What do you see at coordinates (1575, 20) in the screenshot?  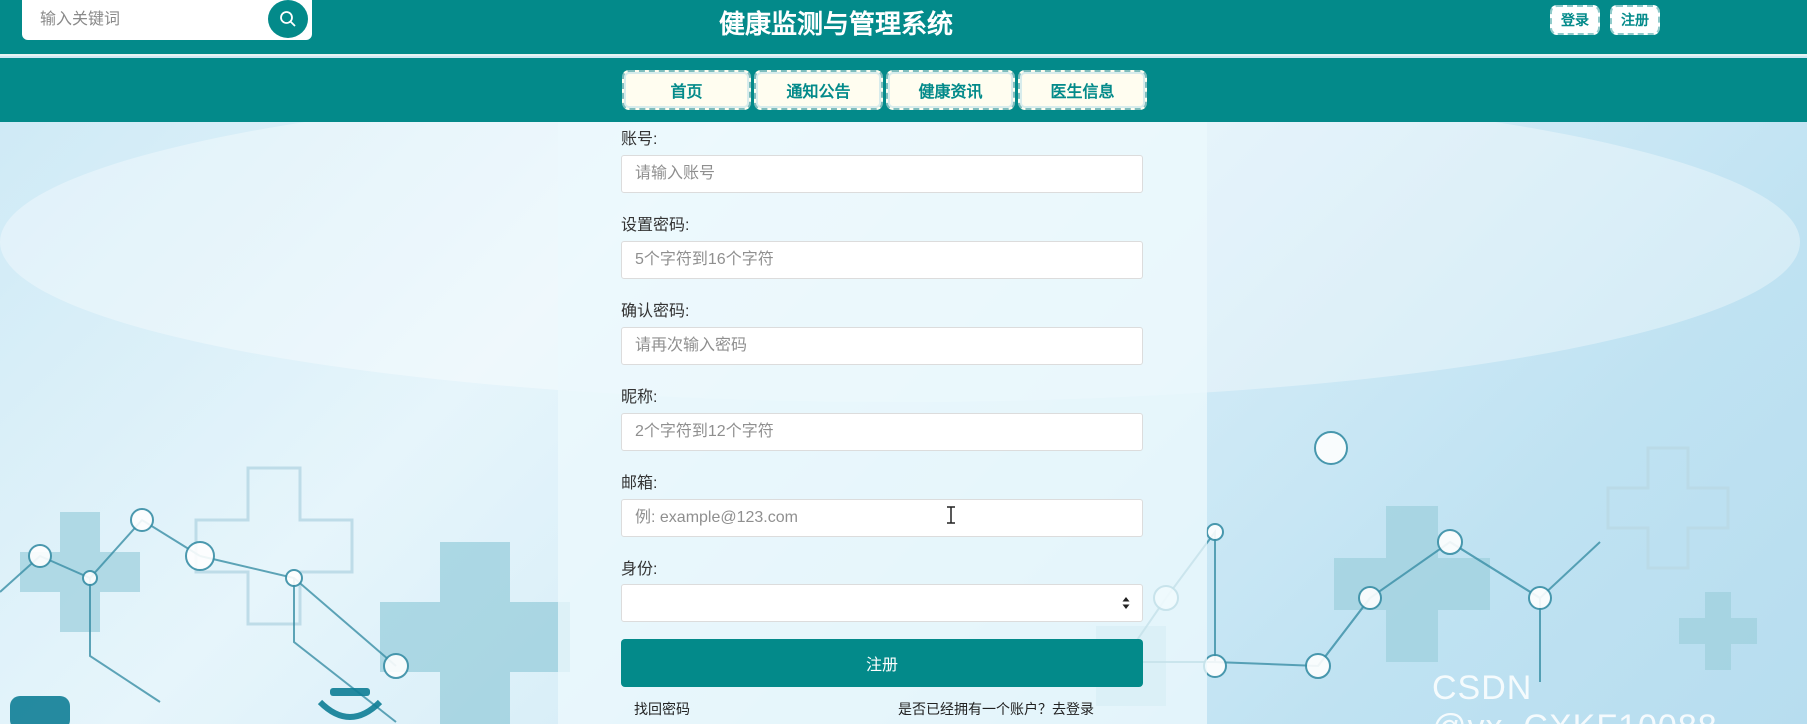 I see `login-button: 登录` at bounding box center [1575, 20].